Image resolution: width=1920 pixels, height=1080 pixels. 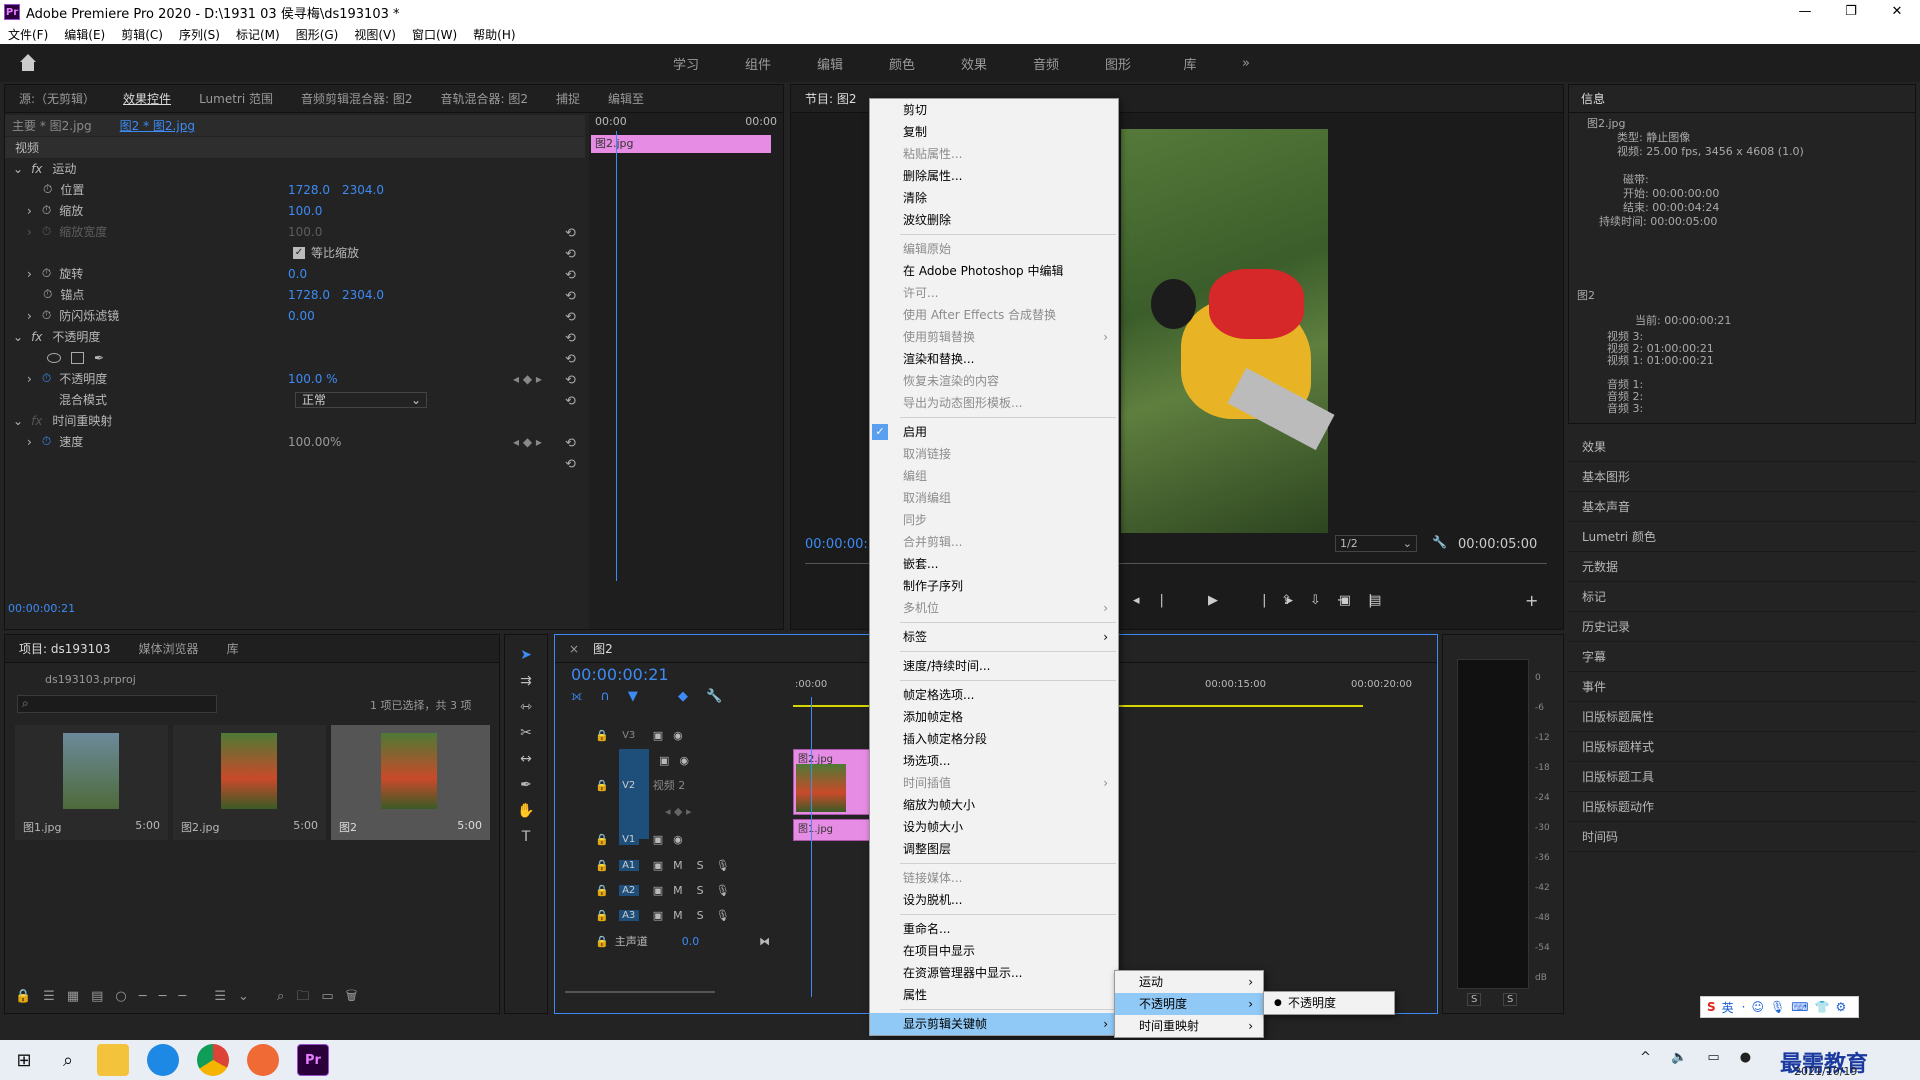 What do you see at coordinates (314, 442) in the screenshot?
I see `speed-value: 100.00%` at bounding box center [314, 442].